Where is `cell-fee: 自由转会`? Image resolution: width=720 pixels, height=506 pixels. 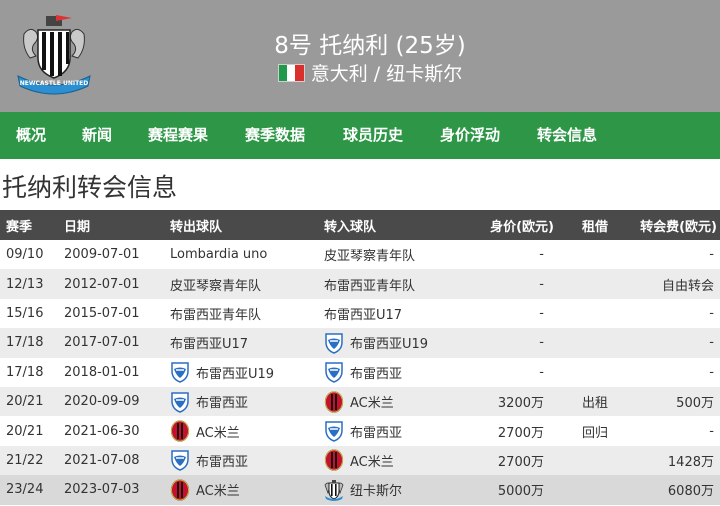
cell-fee: 自由转会 is located at coordinates (687, 286).